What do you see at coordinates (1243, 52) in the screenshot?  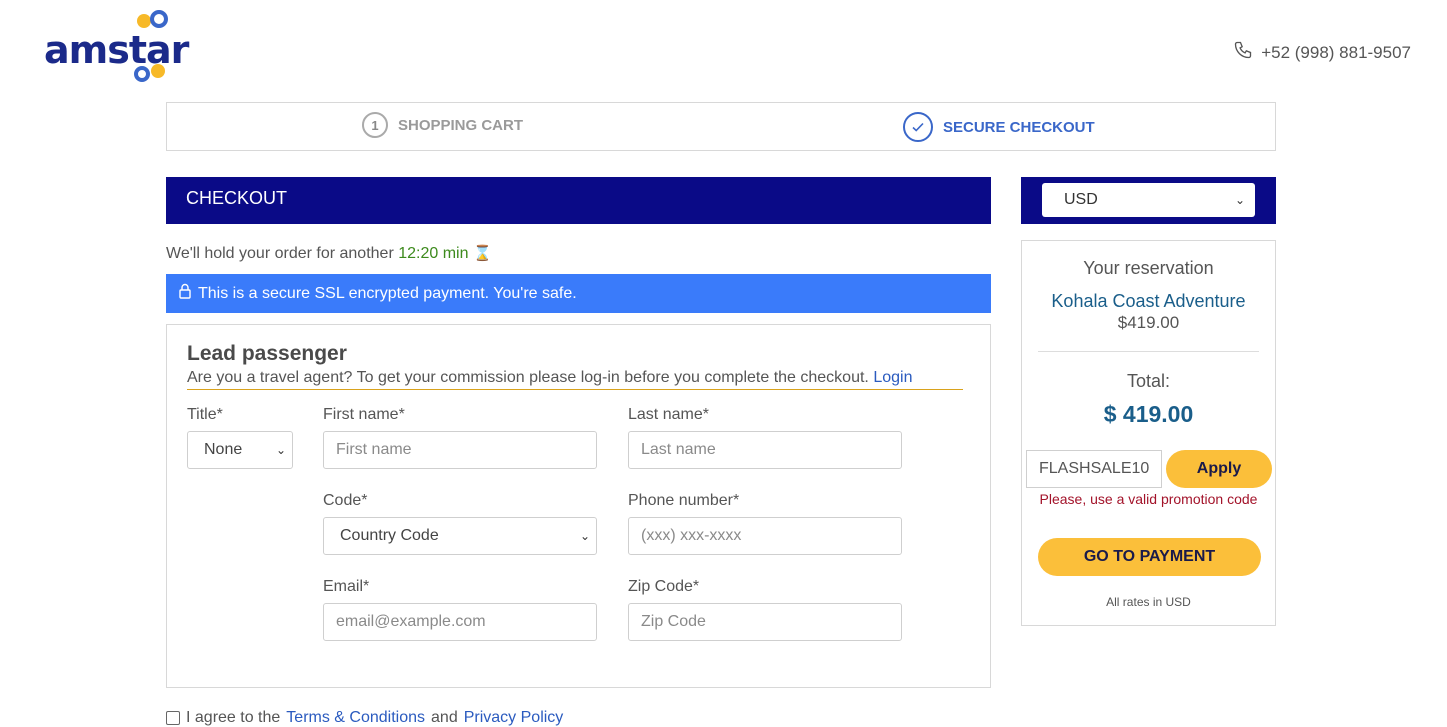 I see `phone-icon` at bounding box center [1243, 52].